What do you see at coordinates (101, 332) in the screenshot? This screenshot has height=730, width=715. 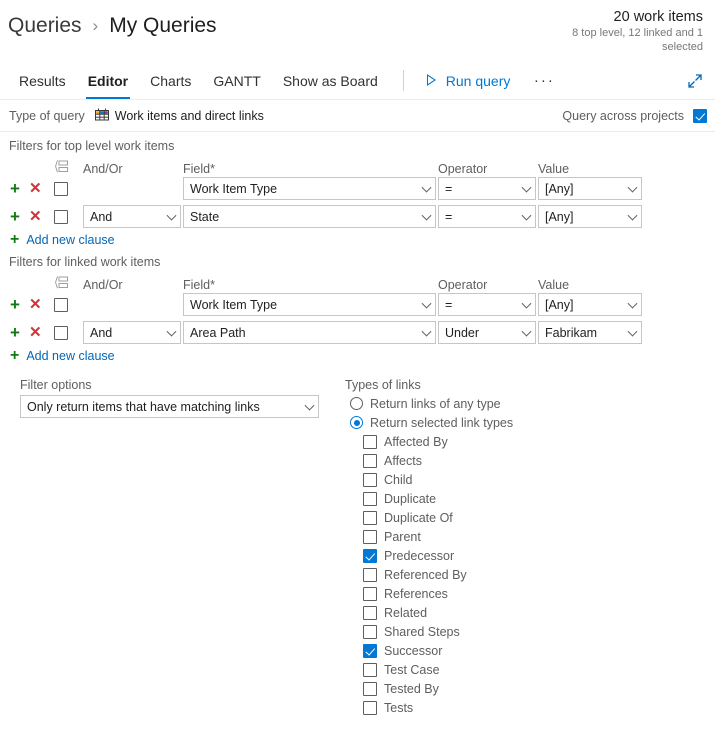 I see `clause-andor-value: And` at bounding box center [101, 332].